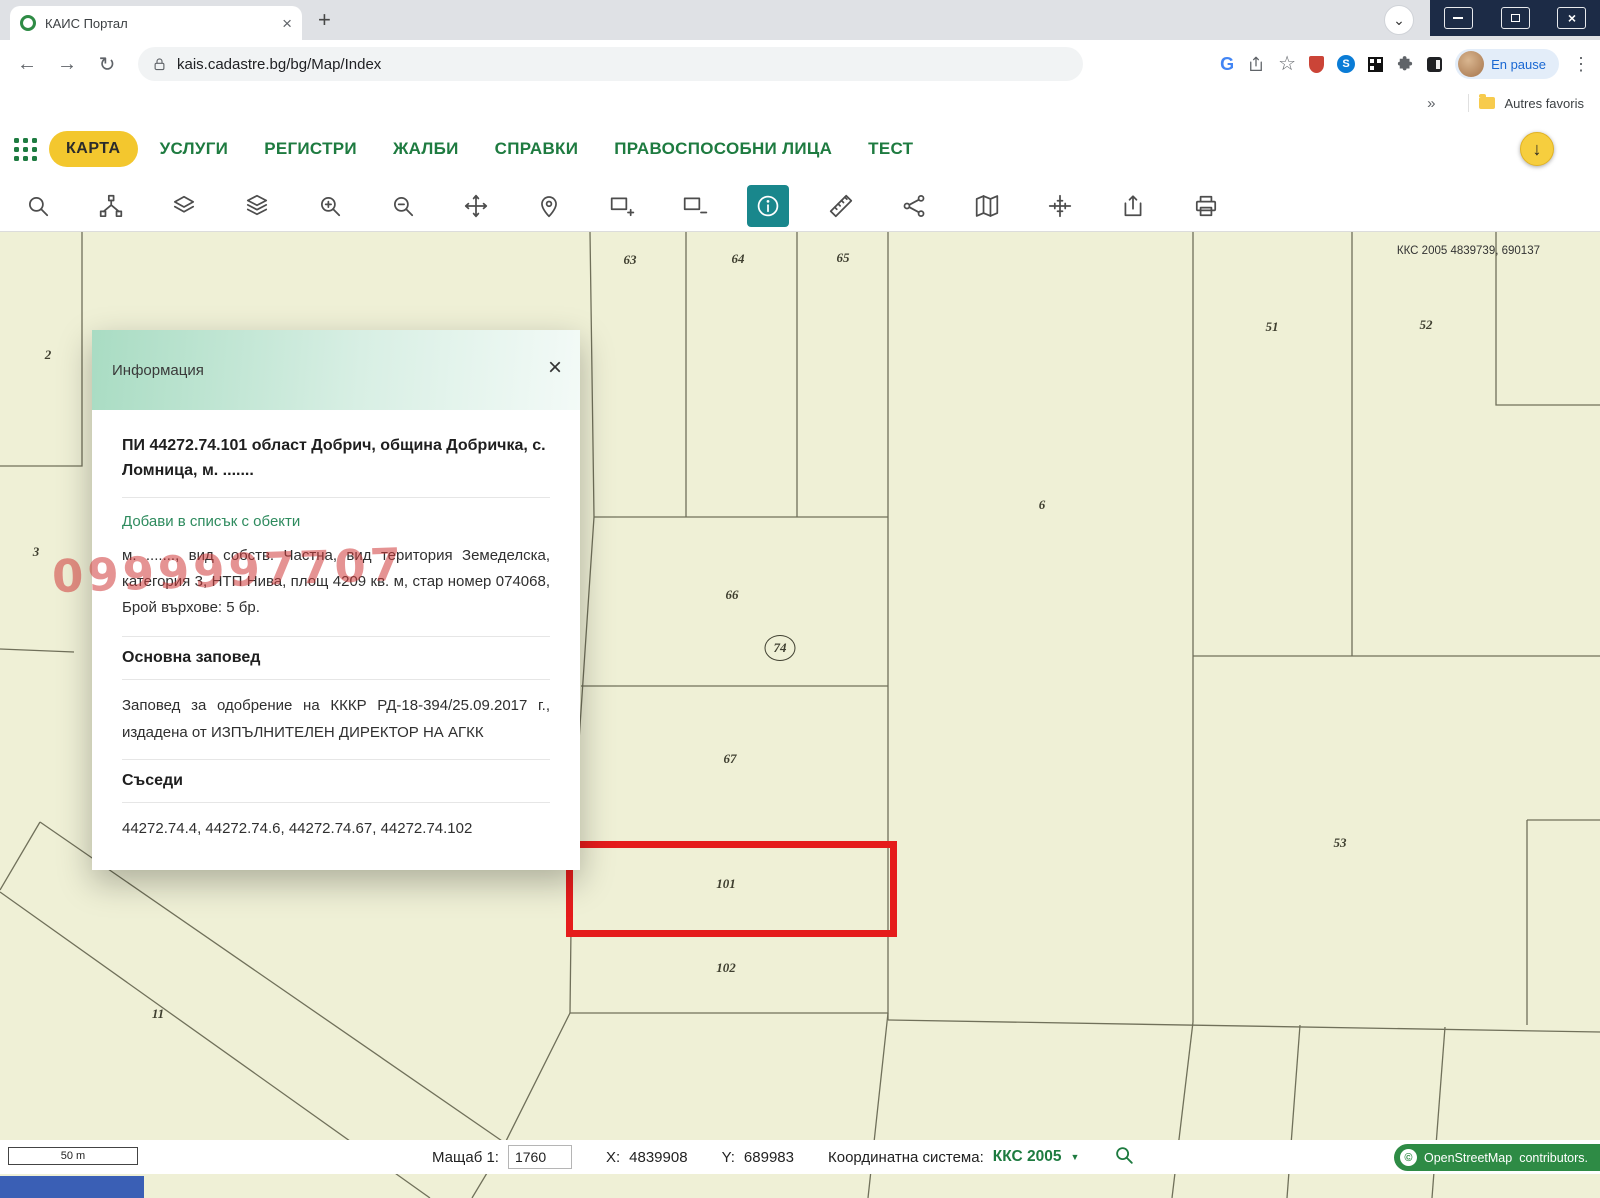 This screenshot has width=1600, height=1198. I want to click on extensions-puzzle-icon, so click(1405, 64).